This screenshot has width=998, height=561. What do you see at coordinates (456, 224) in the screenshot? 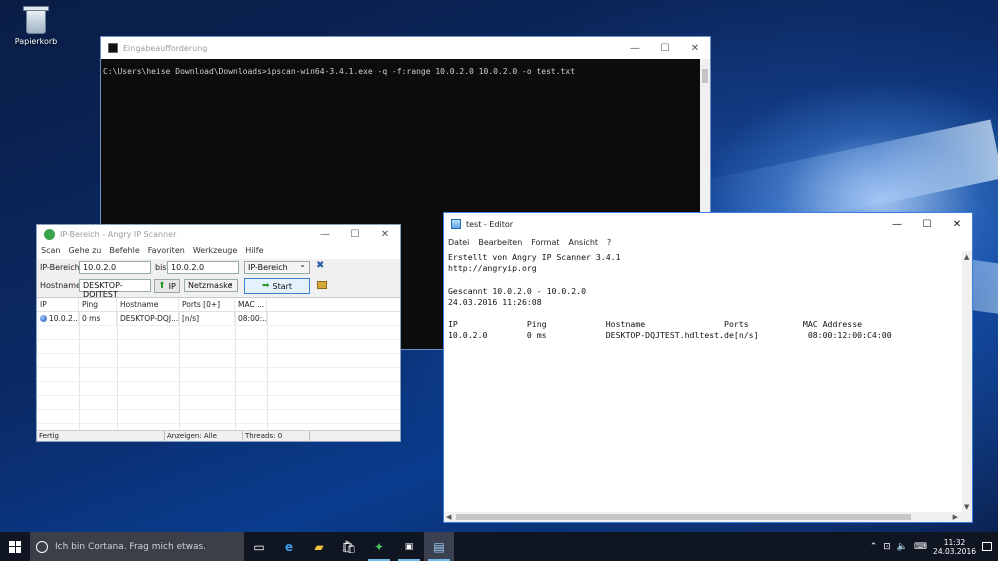
I see `notepad-icon` at bounding box center [456, 224].